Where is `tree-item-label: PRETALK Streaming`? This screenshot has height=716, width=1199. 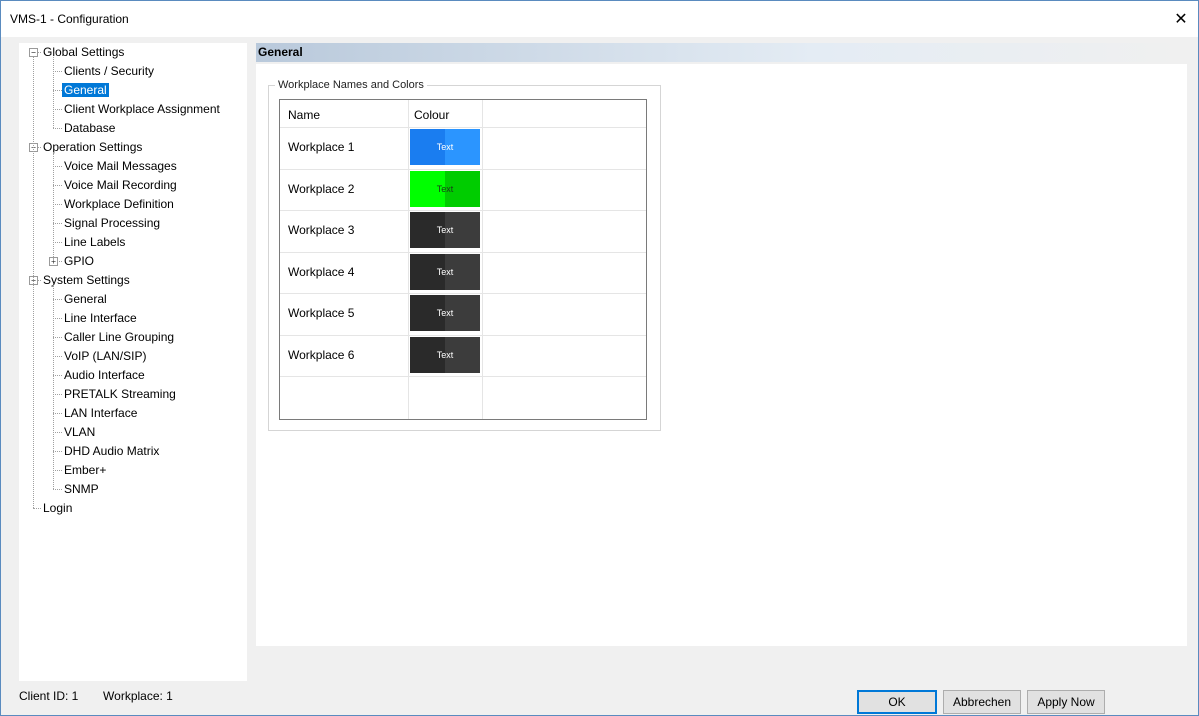
tree-item-label: PRETALK Streaming is located at coordinates (120, 394).